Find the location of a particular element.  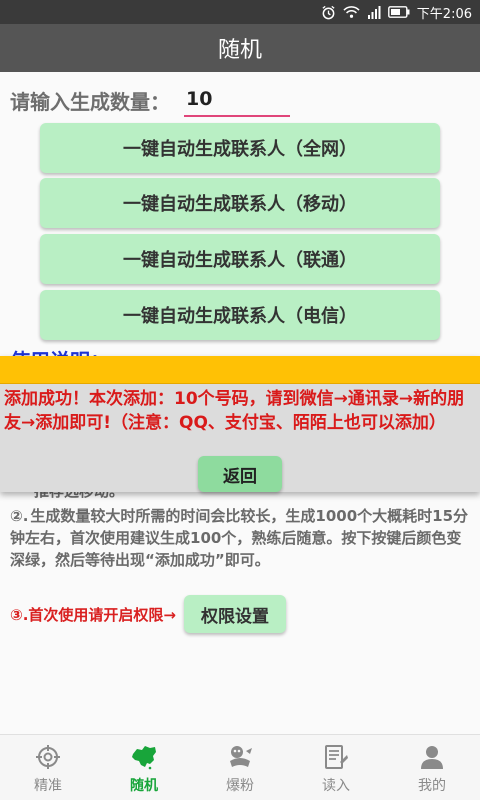

app-bar: 随机 is located at coordinates (240, 48).